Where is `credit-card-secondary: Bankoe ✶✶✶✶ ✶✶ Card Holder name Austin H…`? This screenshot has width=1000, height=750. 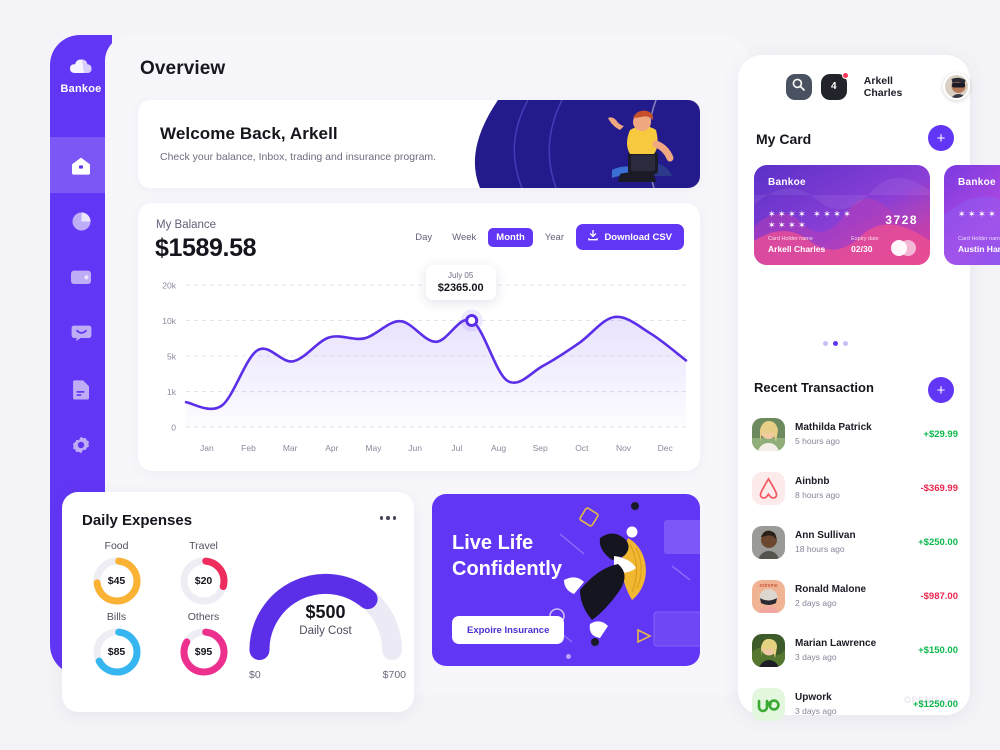 credit-card-secondary: Bankoe ✶✶✶✶ ✶✶ Card Holder name Austin H… is located at coordinates (972, 215).